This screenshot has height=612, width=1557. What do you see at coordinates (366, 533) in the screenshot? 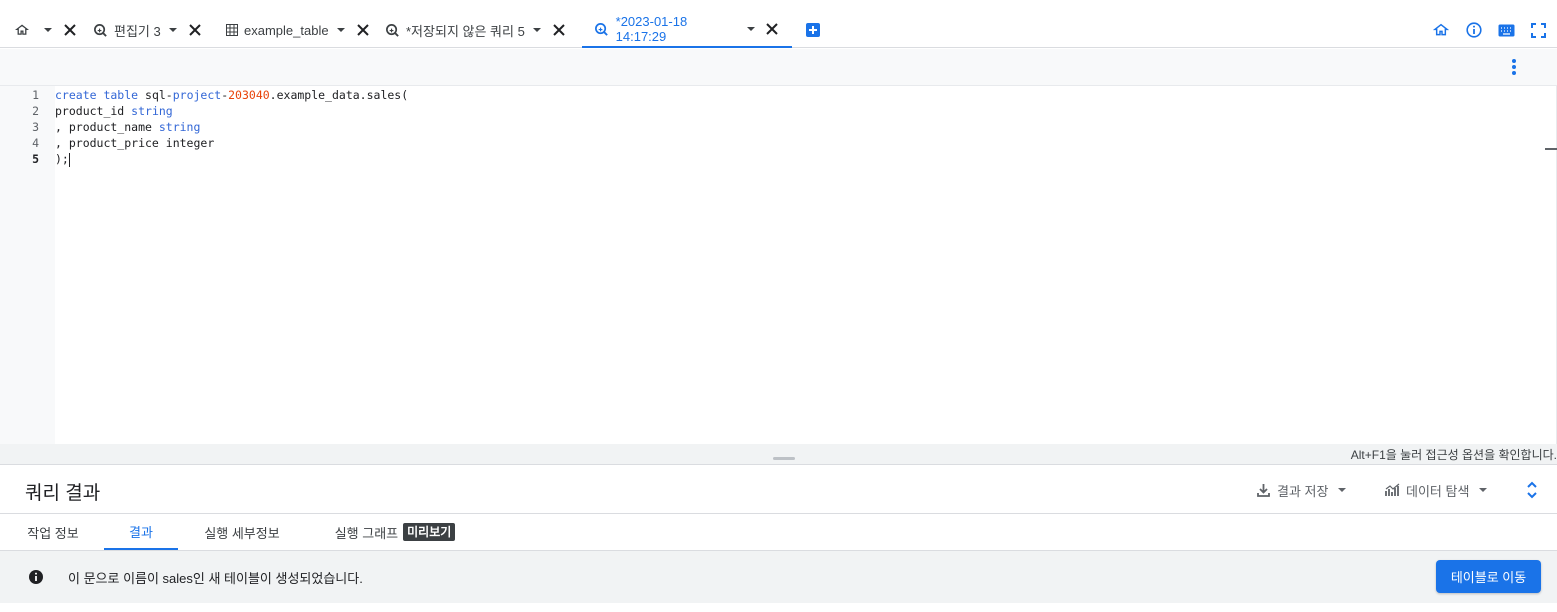
I see `tab-label: 실행 그래프` at bounding box center [366, 533].